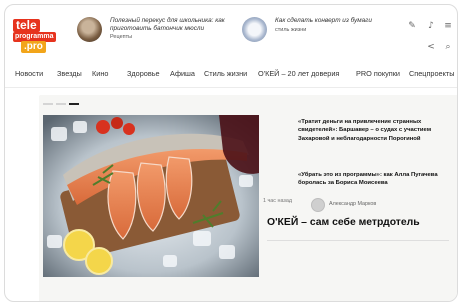 The height and width of the screenshot is (306, 462). What do you see at coordinates (34, 37) in the screenshot?
I see `site-logo: tele programma .pro` at bounding box center [34, 37].